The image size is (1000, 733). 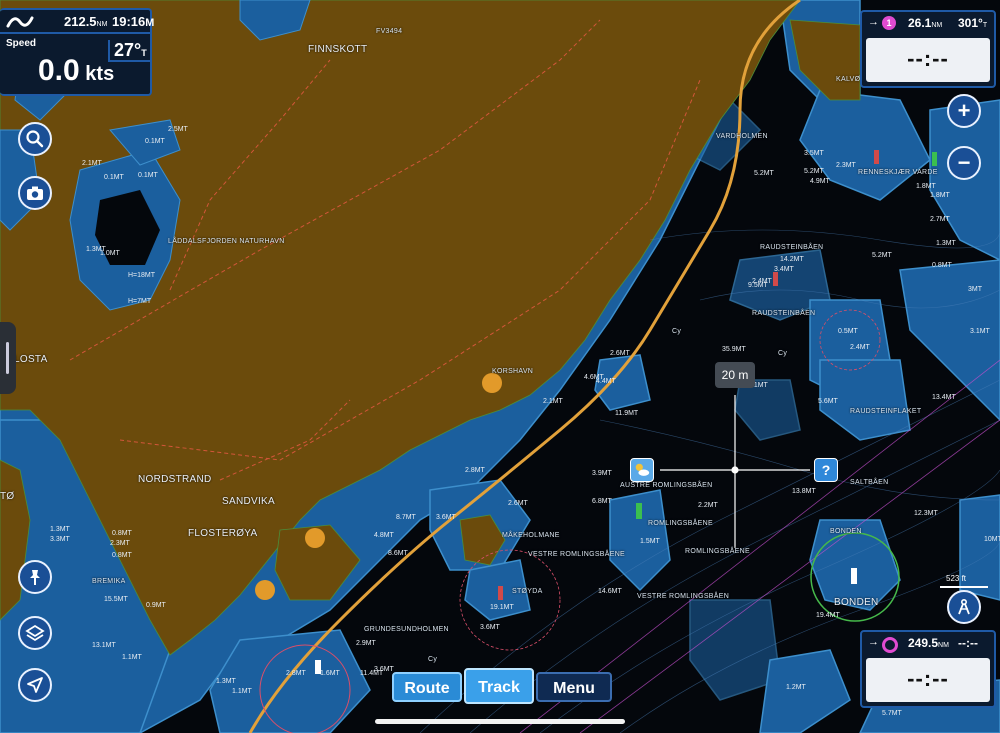 What do you see at coordinates (104, 645) in the screenshot?
I see `depth-label: 13.1MT` at bounding box center [104, 645].